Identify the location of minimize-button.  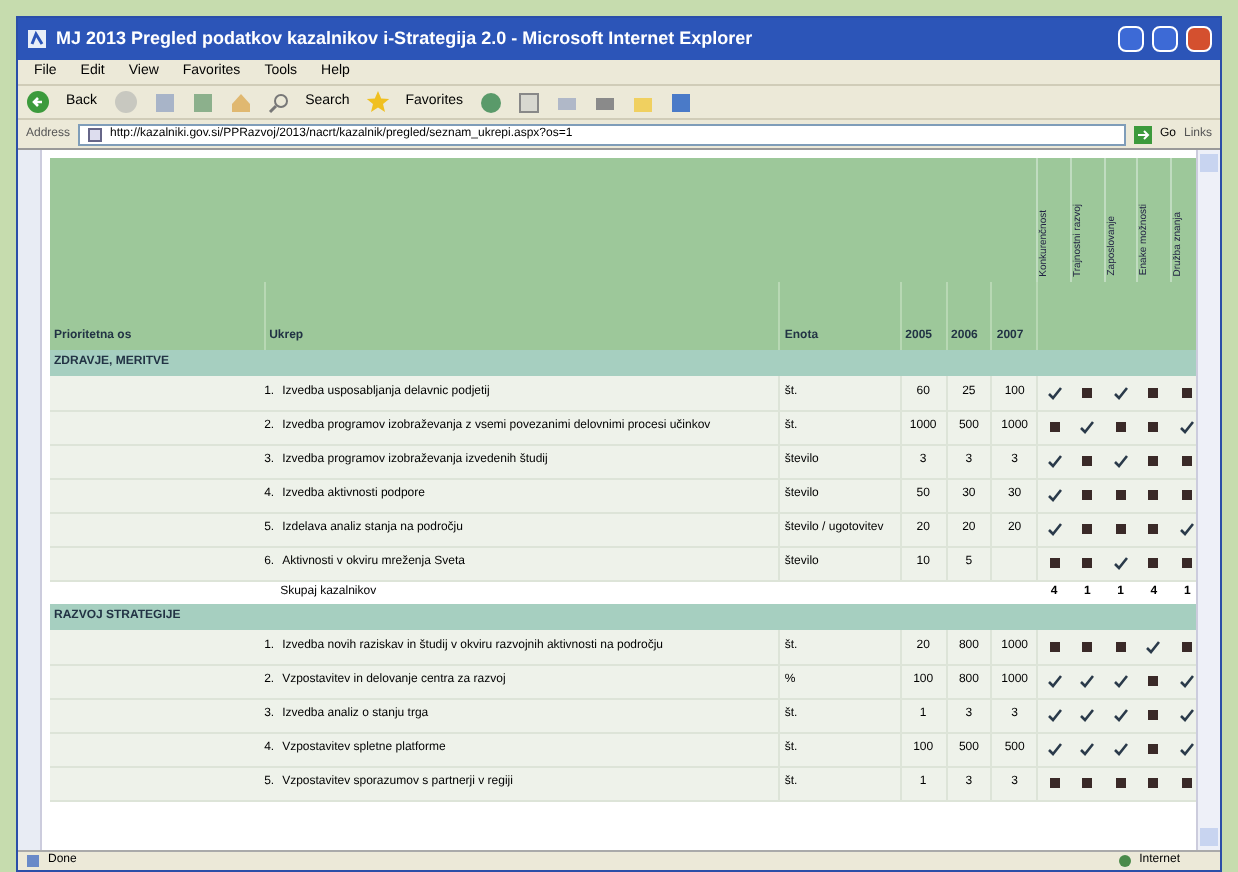
(1131, 39).